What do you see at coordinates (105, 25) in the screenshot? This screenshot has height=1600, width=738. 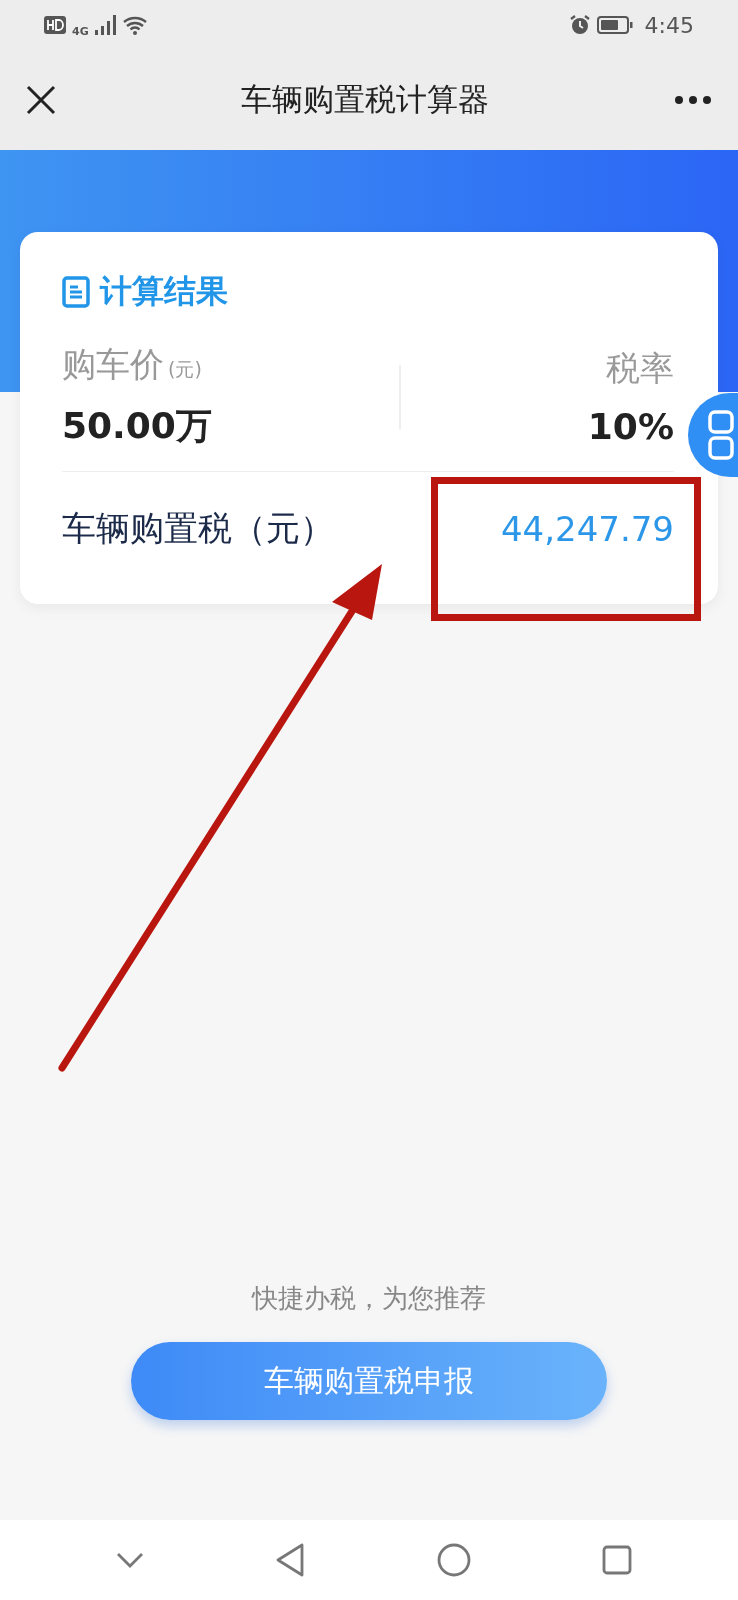 I see `signal-icon` at bounding box center [105, 25].